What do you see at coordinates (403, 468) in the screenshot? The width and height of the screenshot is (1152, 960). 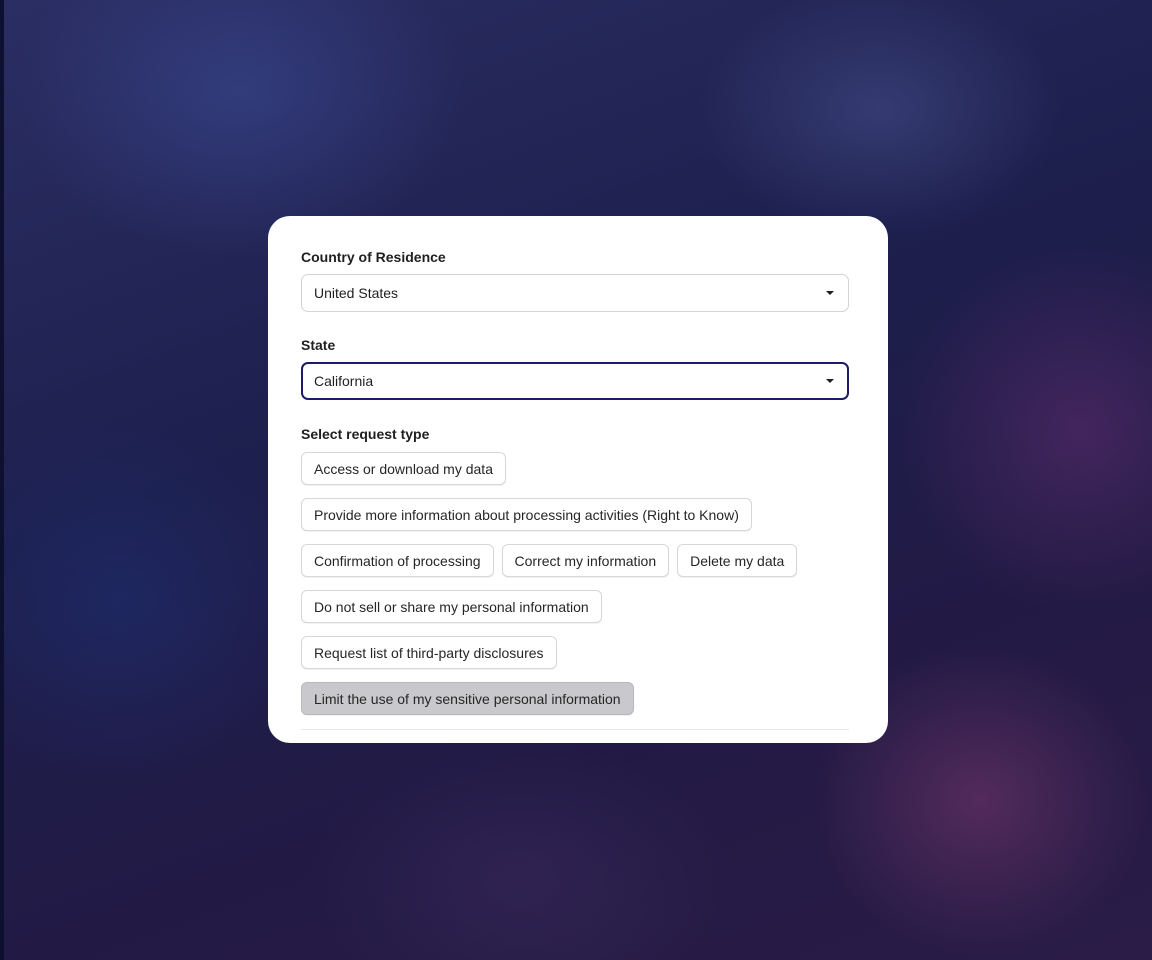 I see `request-type-option: Access or download my data` at bounding box center [403, 468].